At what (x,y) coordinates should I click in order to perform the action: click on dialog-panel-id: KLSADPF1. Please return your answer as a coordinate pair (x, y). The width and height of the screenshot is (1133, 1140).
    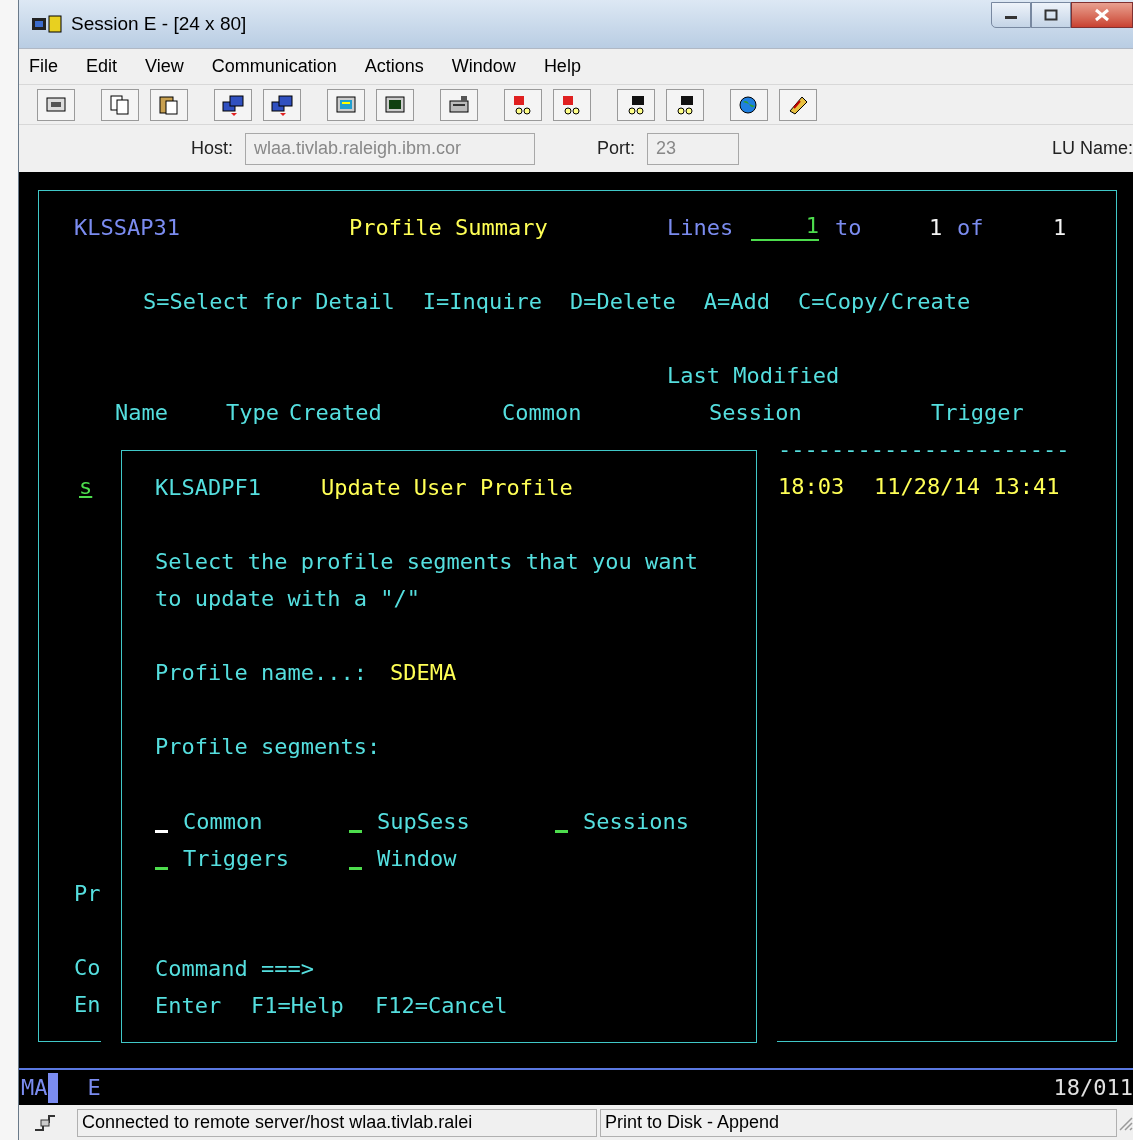
    Looking at the image, I should click on (208, 487).